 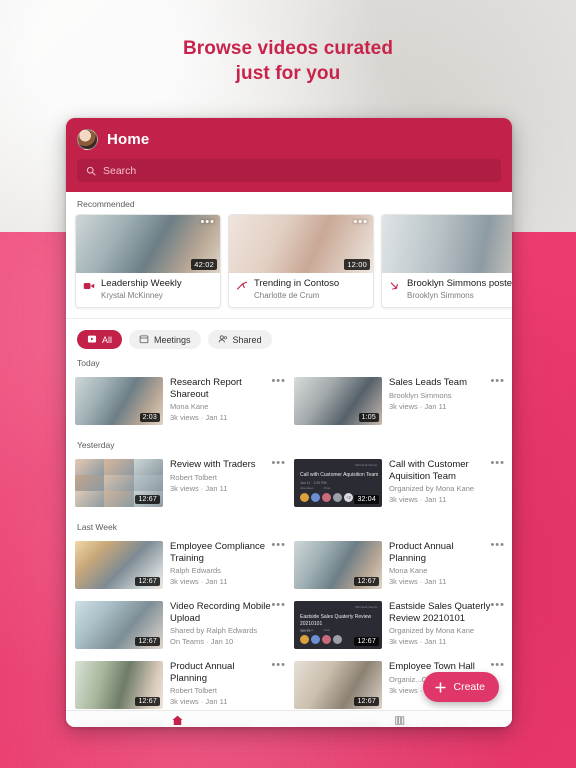 What do you see at coordinates (204, 264) in the screenshot?
I see `duration-badge: 42:02` at bounding box center [204, 264].